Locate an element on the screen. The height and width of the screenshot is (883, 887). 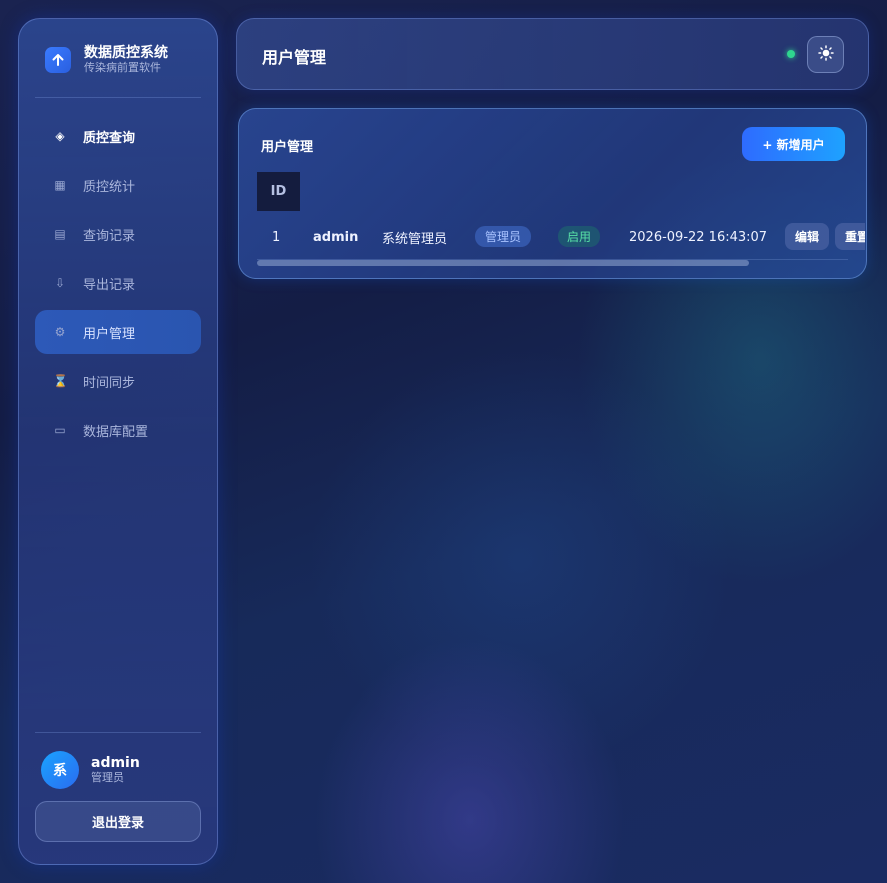
sidebar-item-query-records: ▤ 查询记录 is located at coordinates (118, 234).